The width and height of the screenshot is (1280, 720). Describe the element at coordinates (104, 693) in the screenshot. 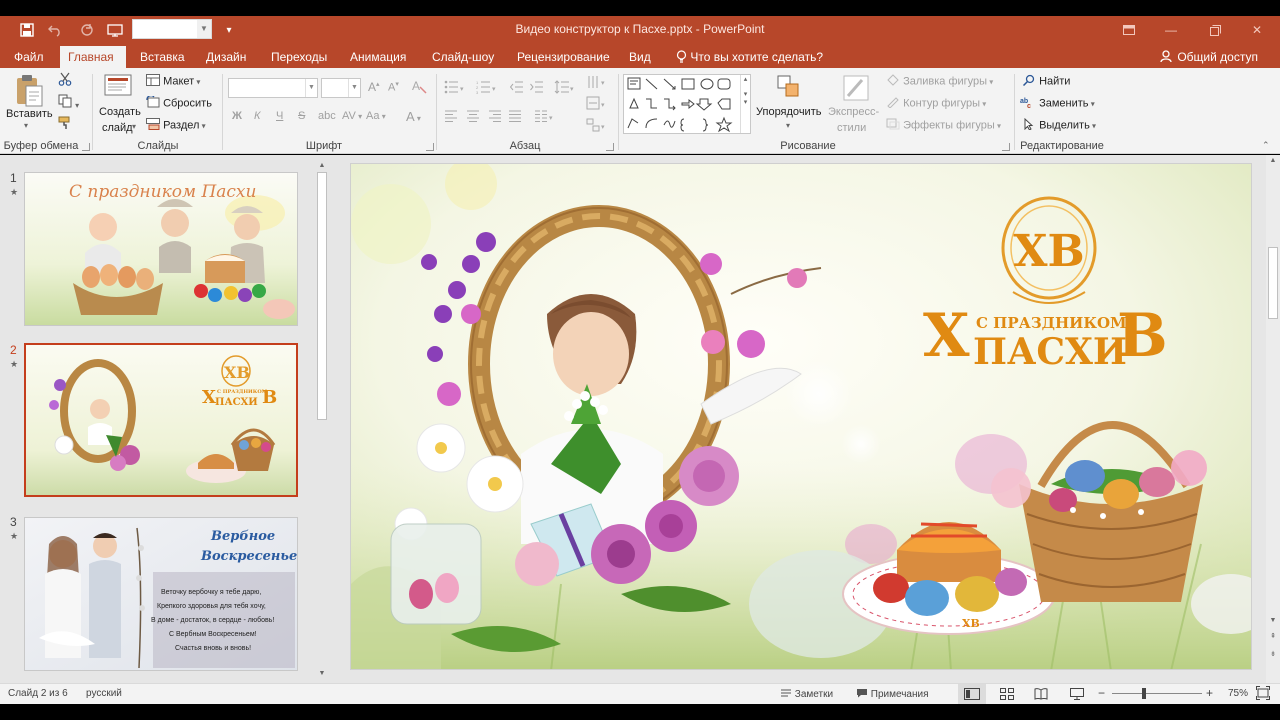

I see `language-indicator: русский` at that location.